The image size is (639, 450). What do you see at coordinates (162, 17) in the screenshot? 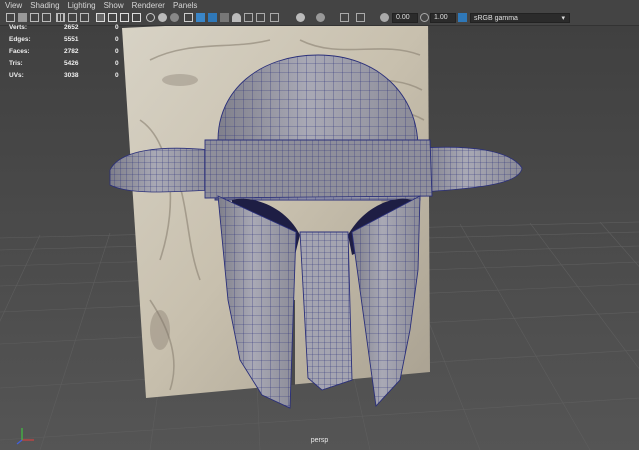
I see `smooth-shade-icon` at bounding box center [162, 17].